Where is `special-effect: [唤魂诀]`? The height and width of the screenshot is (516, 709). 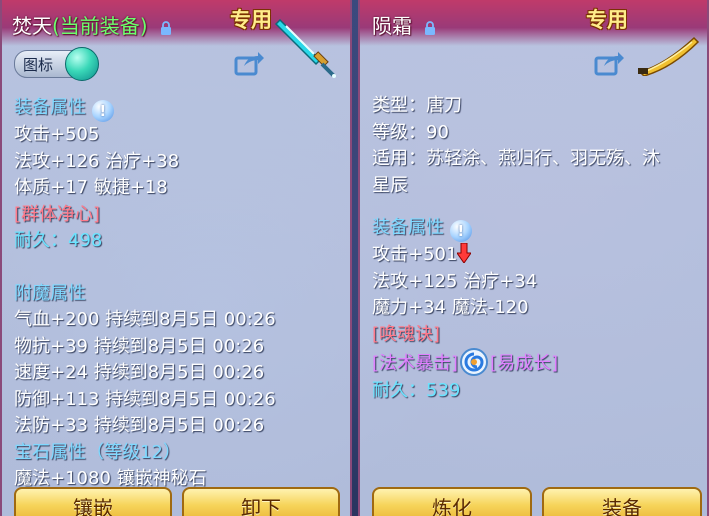
special-effect: [唤魂诀] is located at coordinates (406, 334).